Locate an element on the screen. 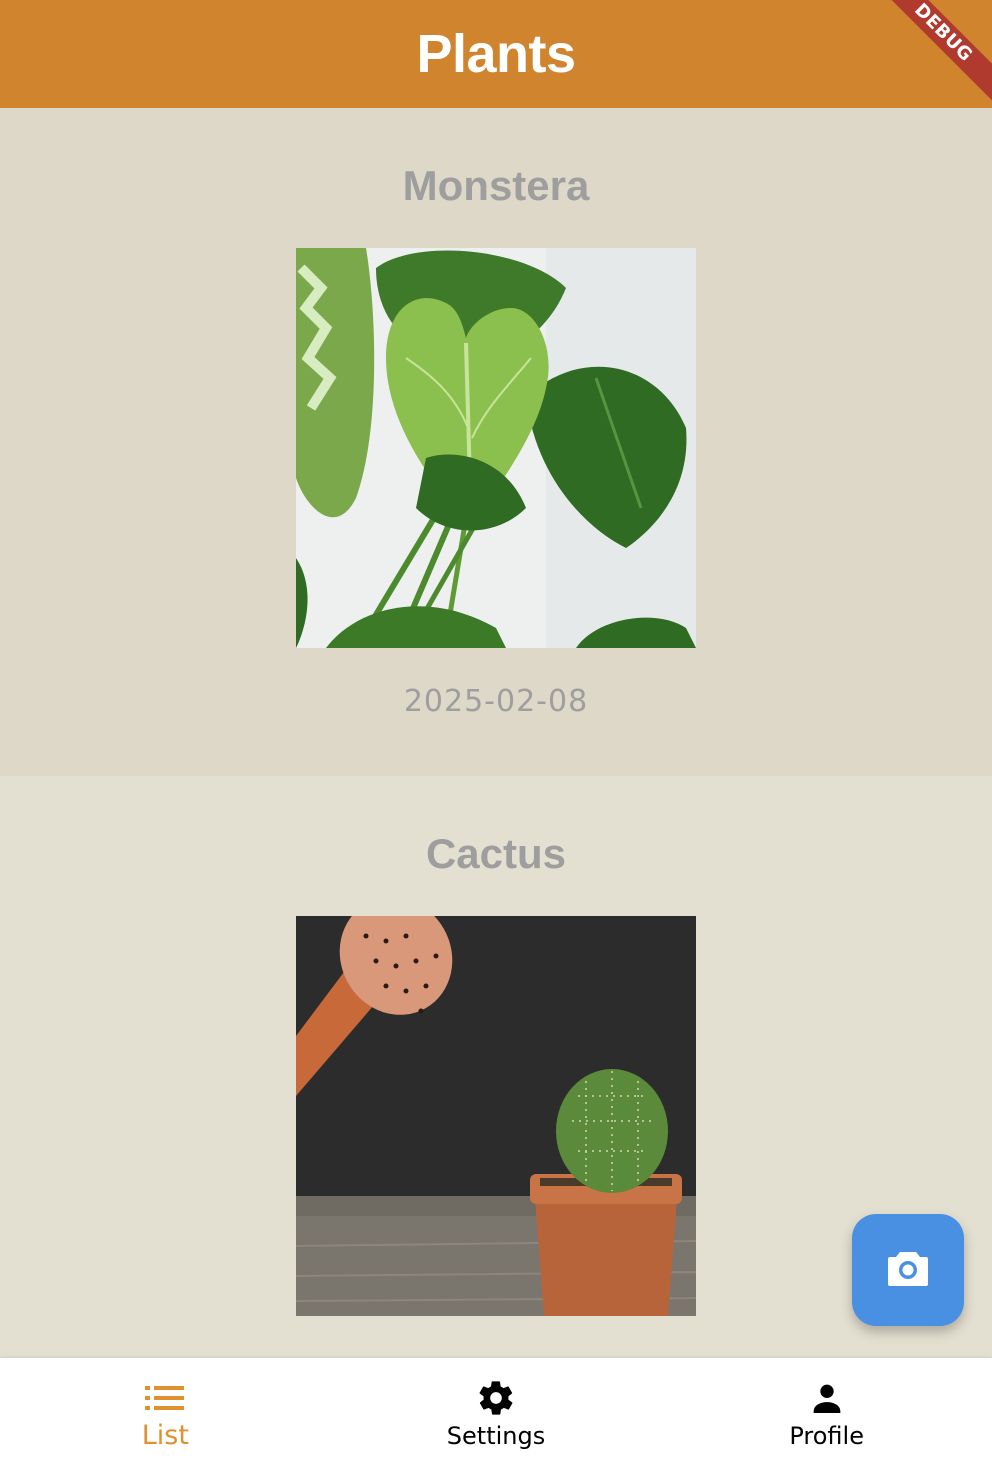 This screenshot has width=992, height=1468. list-icon is located at coordinates (165, 1398).